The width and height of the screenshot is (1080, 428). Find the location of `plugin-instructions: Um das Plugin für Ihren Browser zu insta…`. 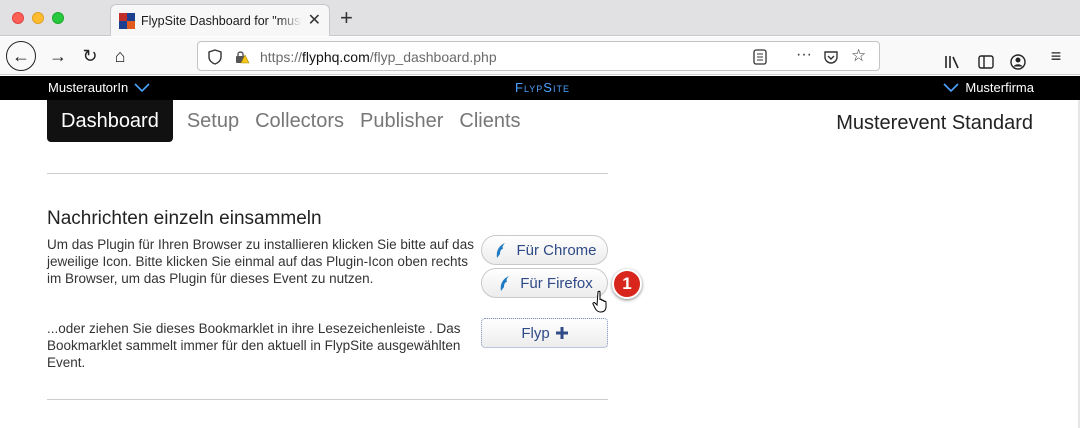

plugin-instructions: Um das Plugin für Ihren Browser zu insta… is located at coordinates (260, 261).